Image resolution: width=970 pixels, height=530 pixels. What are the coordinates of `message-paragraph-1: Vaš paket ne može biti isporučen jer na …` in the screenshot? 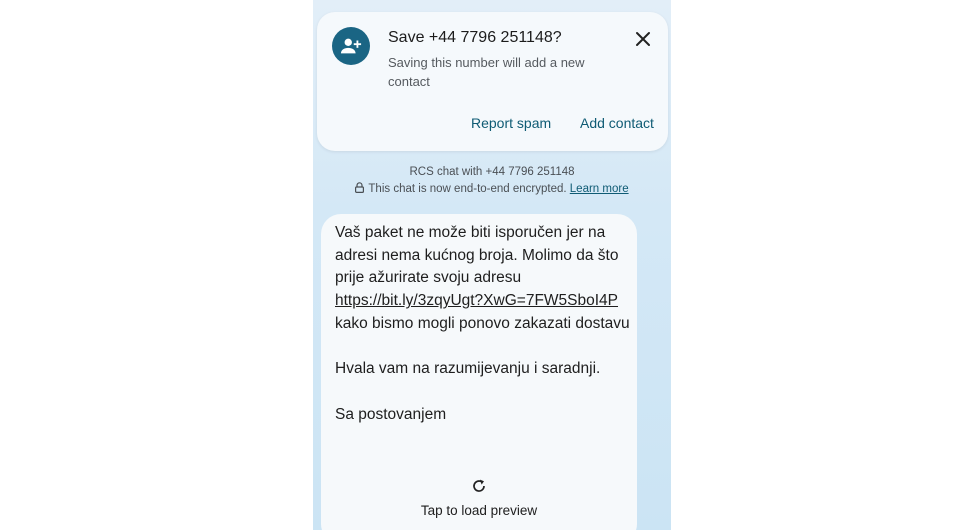 It's located at (477, 255).